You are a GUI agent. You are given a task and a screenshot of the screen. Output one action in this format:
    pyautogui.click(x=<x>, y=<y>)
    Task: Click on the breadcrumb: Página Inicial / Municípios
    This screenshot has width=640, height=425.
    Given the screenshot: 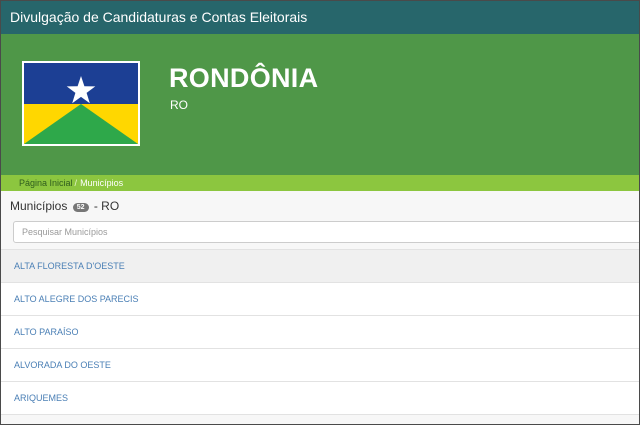 What is the action you would take?
    pyautogui.click(x=320, y=183)
    